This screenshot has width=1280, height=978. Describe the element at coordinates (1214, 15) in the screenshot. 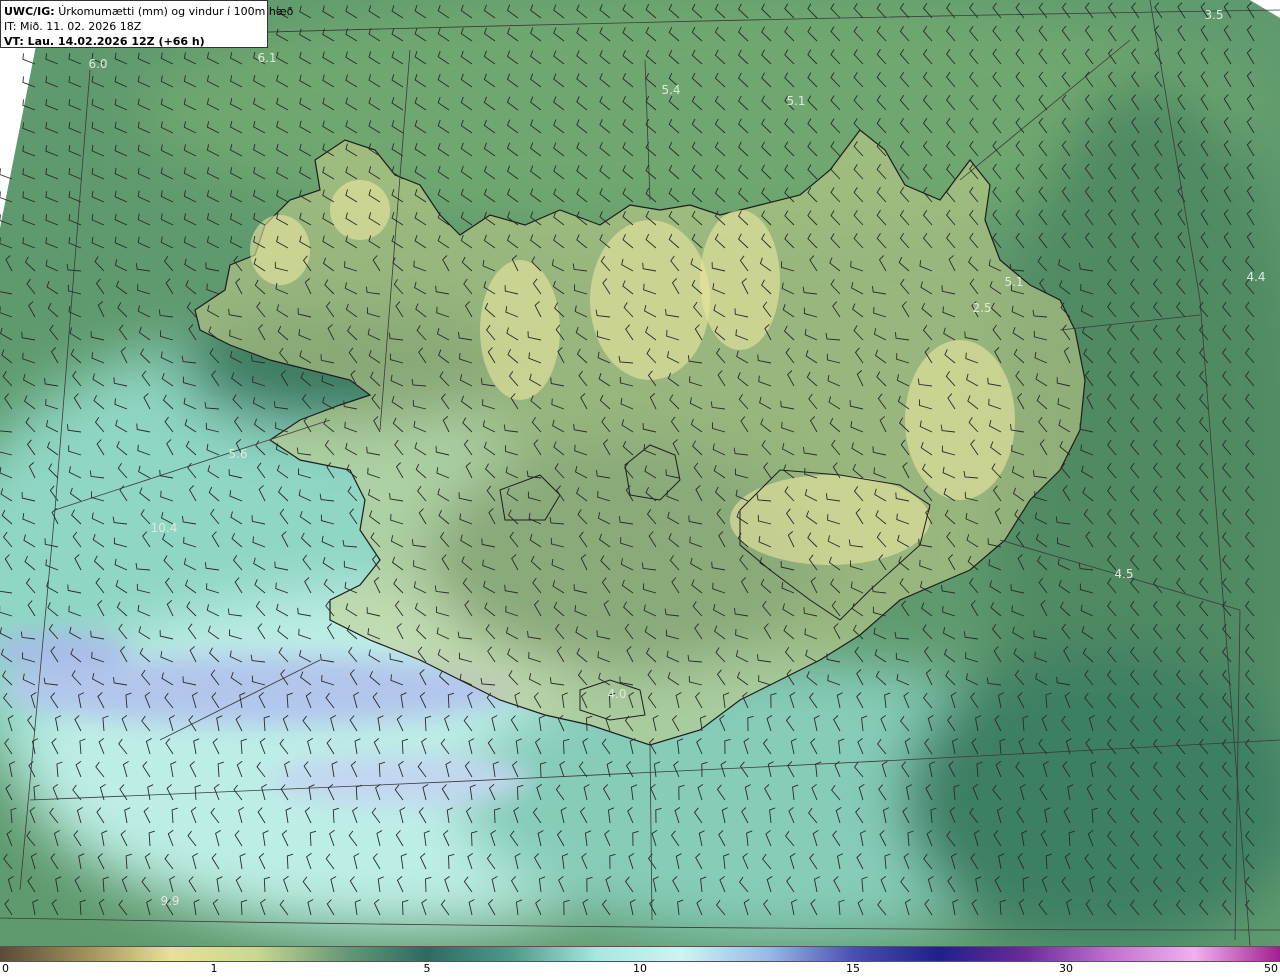

I see `value-label: 3.5` at that location.